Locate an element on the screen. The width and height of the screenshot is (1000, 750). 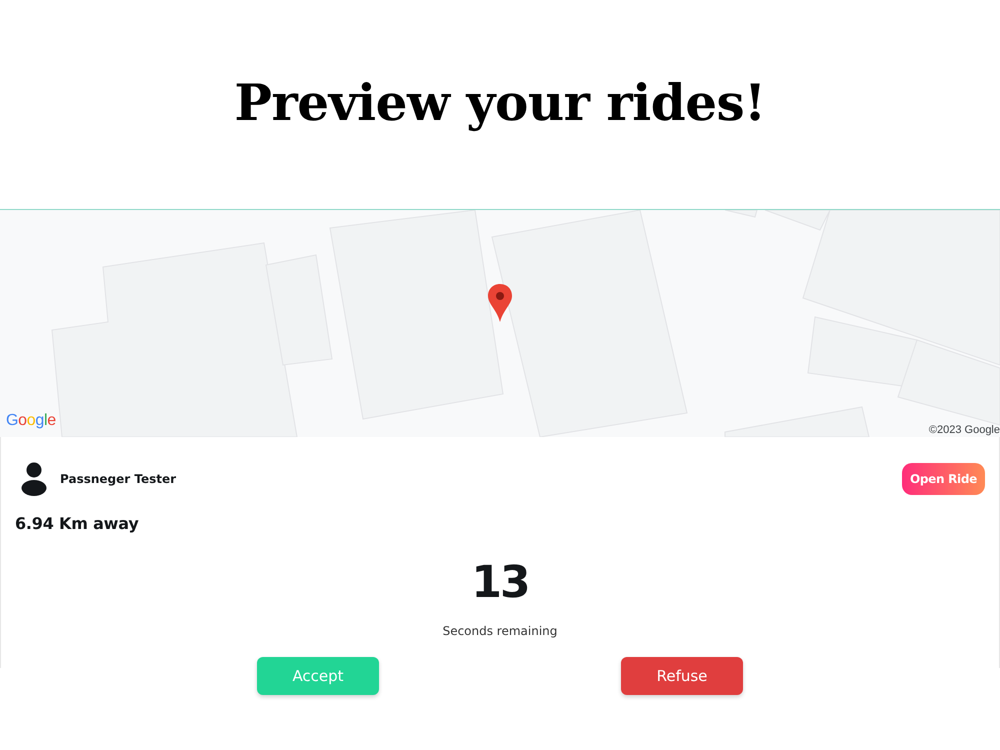
map-attribution: ©2023 Google is located at coordinates (964, 430).